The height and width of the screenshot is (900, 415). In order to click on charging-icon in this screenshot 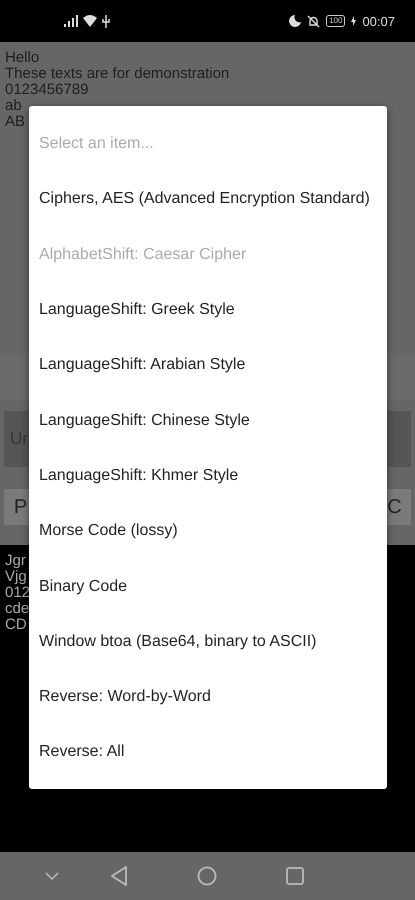, I will do `click(353, 21)`.